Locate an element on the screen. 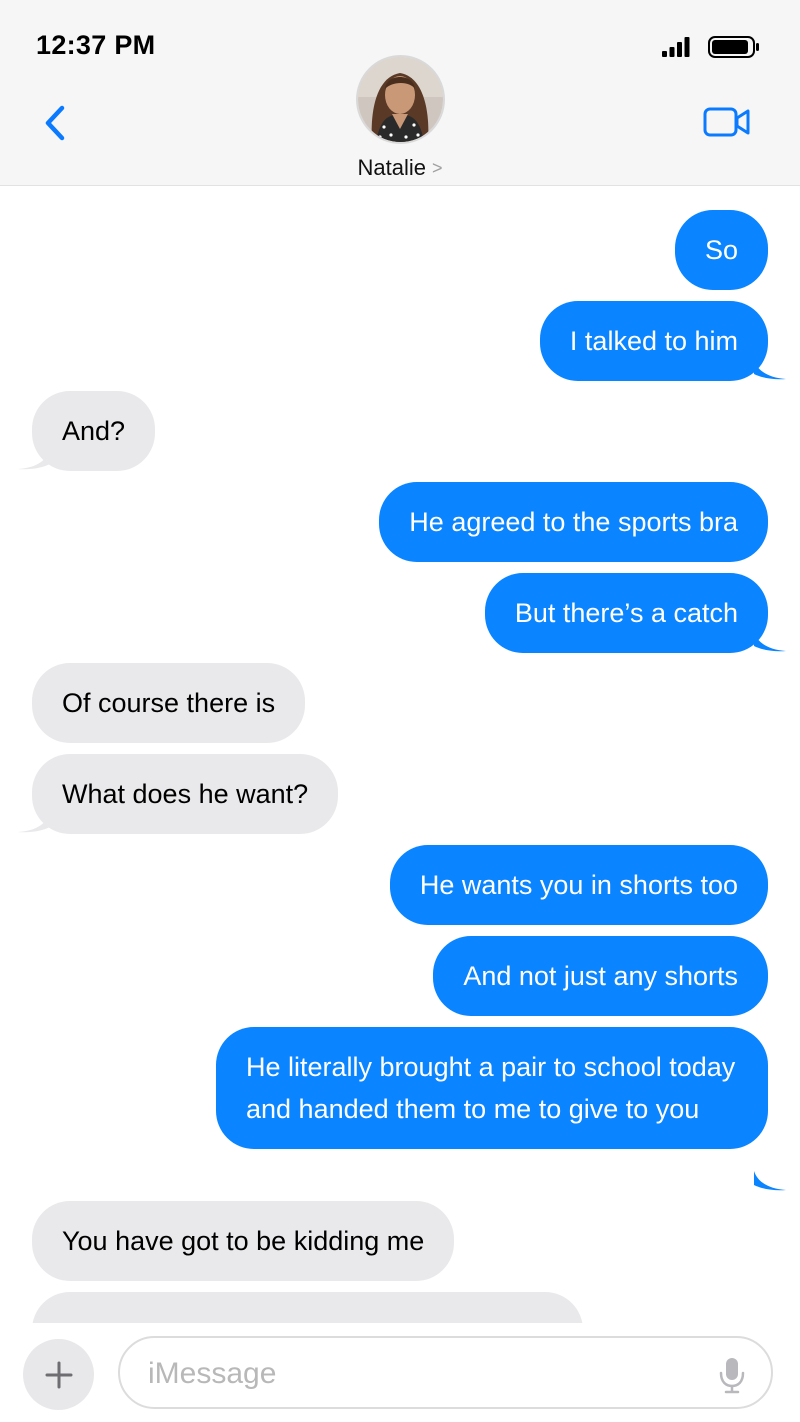  conversation-header: 12:37 PM Natalie > is located at coordinates (400, 93).